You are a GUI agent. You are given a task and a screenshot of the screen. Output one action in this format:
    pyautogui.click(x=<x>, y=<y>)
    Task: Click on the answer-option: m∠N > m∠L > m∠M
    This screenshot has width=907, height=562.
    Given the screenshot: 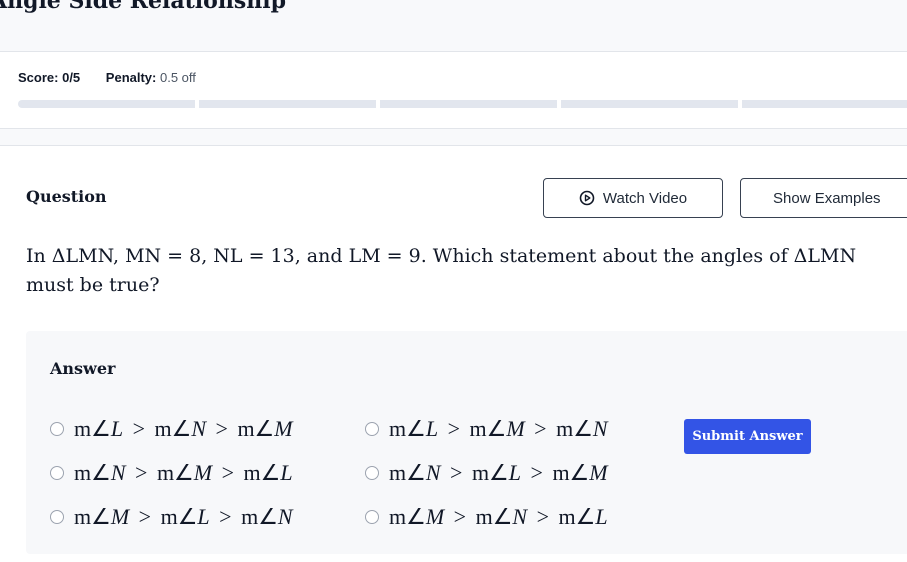 What is the action you would take?
    pyautogui.click(x=486, y=473)
    